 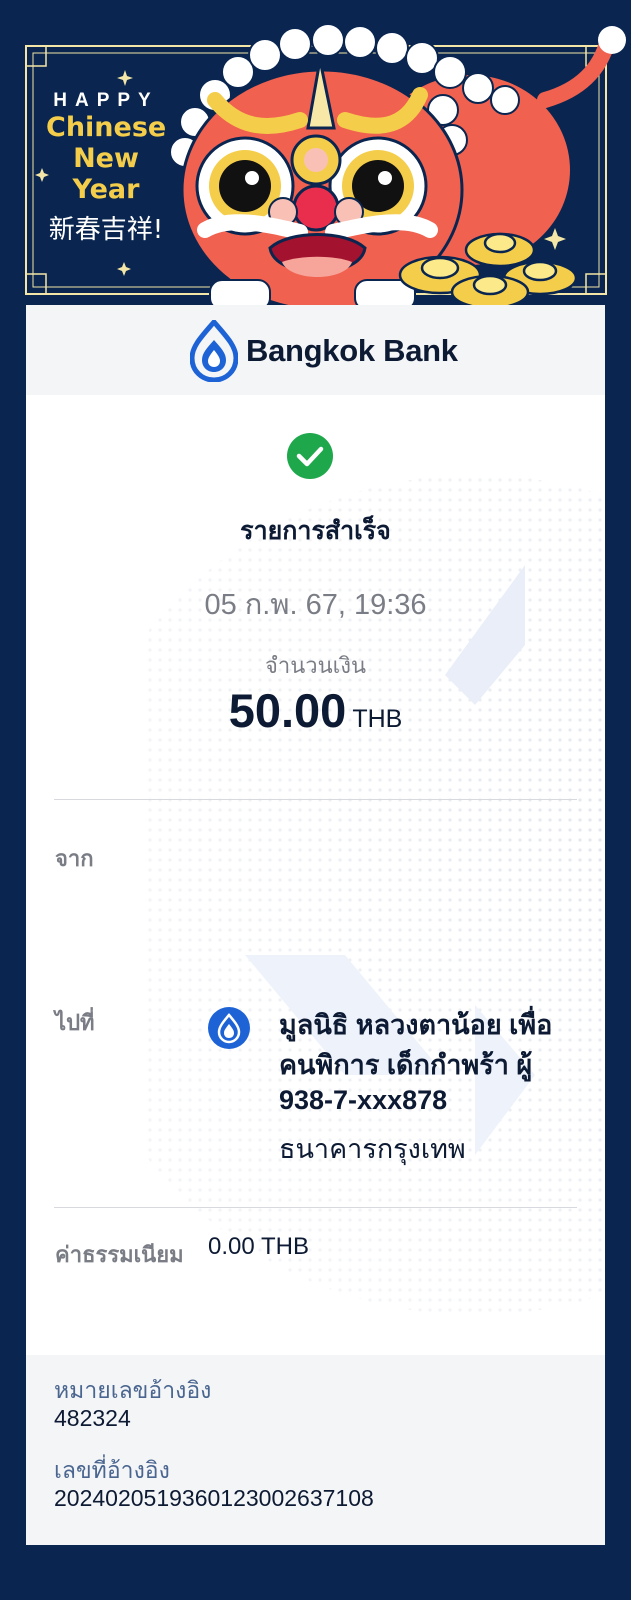 What do you see at coordinates (229, 1028) in the screenshot?
I see `recipient-bank-icon` at bounding box center [229, 1028].